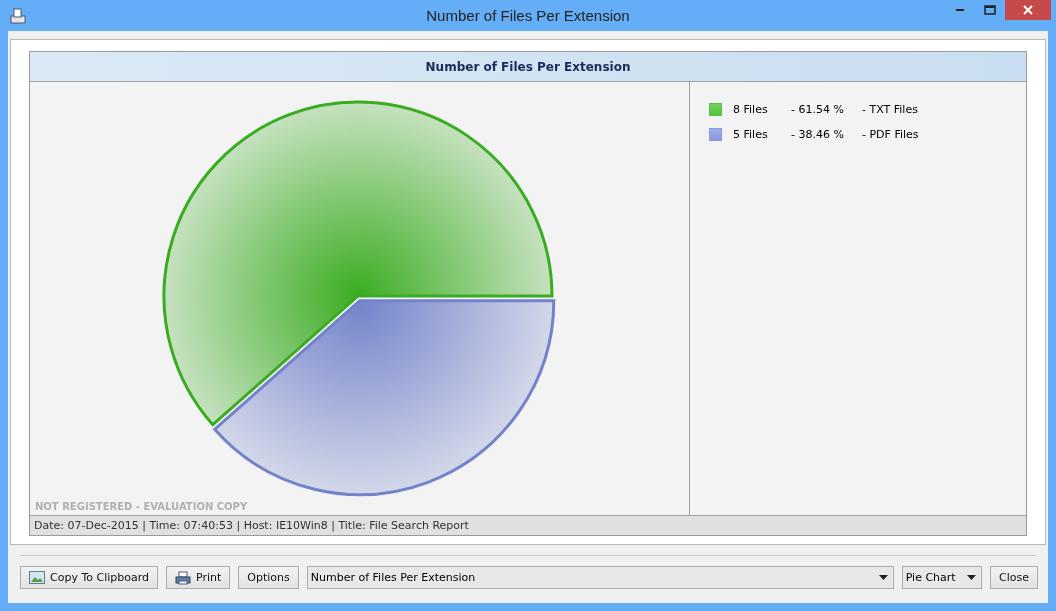 The height and width of the screenshot is (611, 1056). I want to click on close-button, so click(1028, 10).